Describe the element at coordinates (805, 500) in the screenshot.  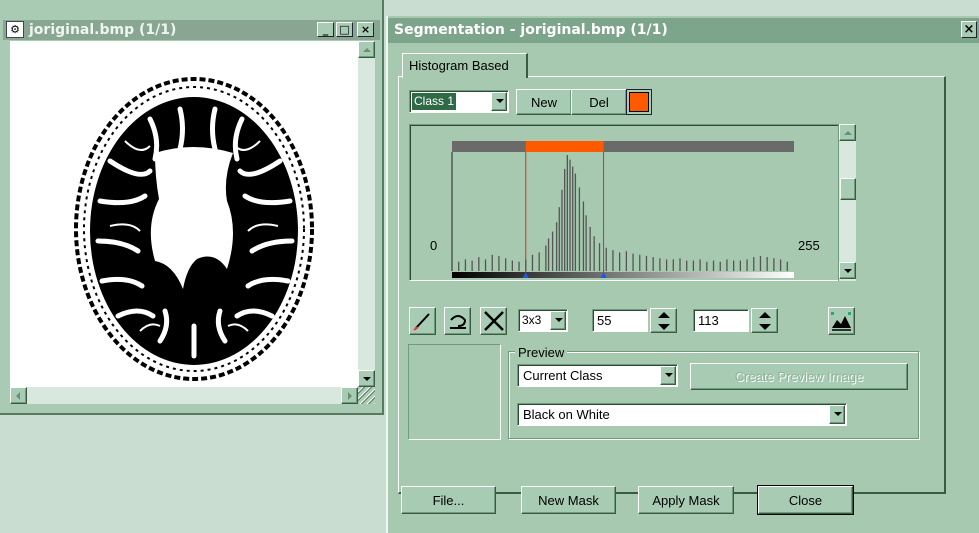
I see `close-button: Close` at that location.